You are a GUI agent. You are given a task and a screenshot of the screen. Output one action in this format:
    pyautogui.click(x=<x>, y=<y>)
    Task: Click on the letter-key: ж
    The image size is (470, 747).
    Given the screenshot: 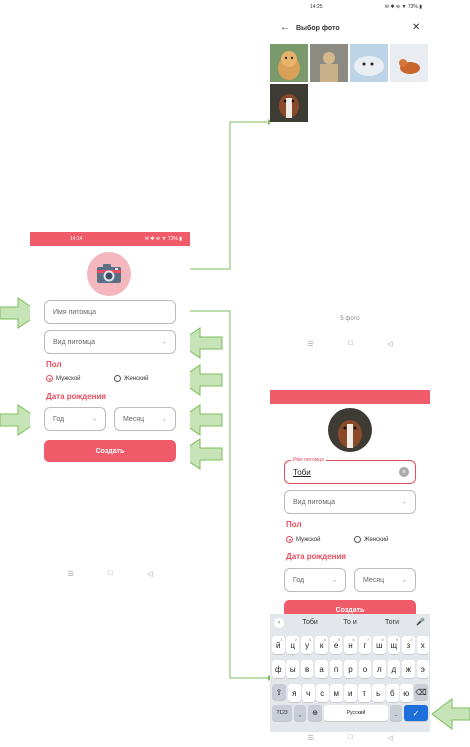 What is the action you would take?
    pyautogui.click(x=408, y=669)
    